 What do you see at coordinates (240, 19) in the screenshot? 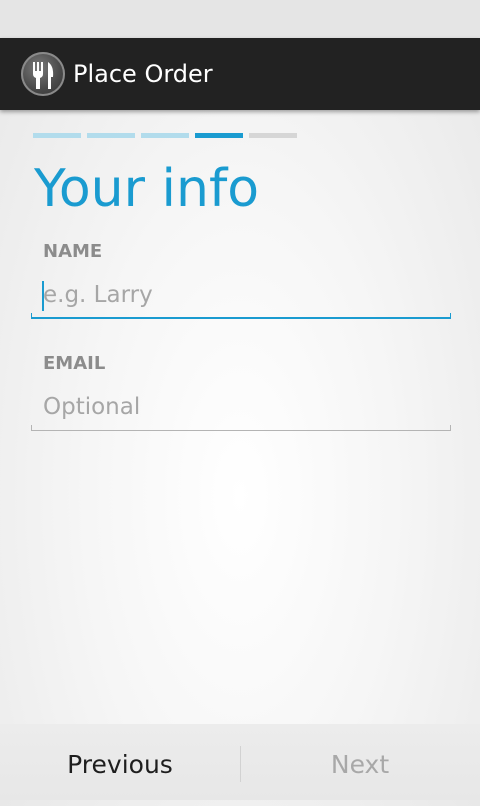
I see `status-bar` at bounding box center [240, 19].